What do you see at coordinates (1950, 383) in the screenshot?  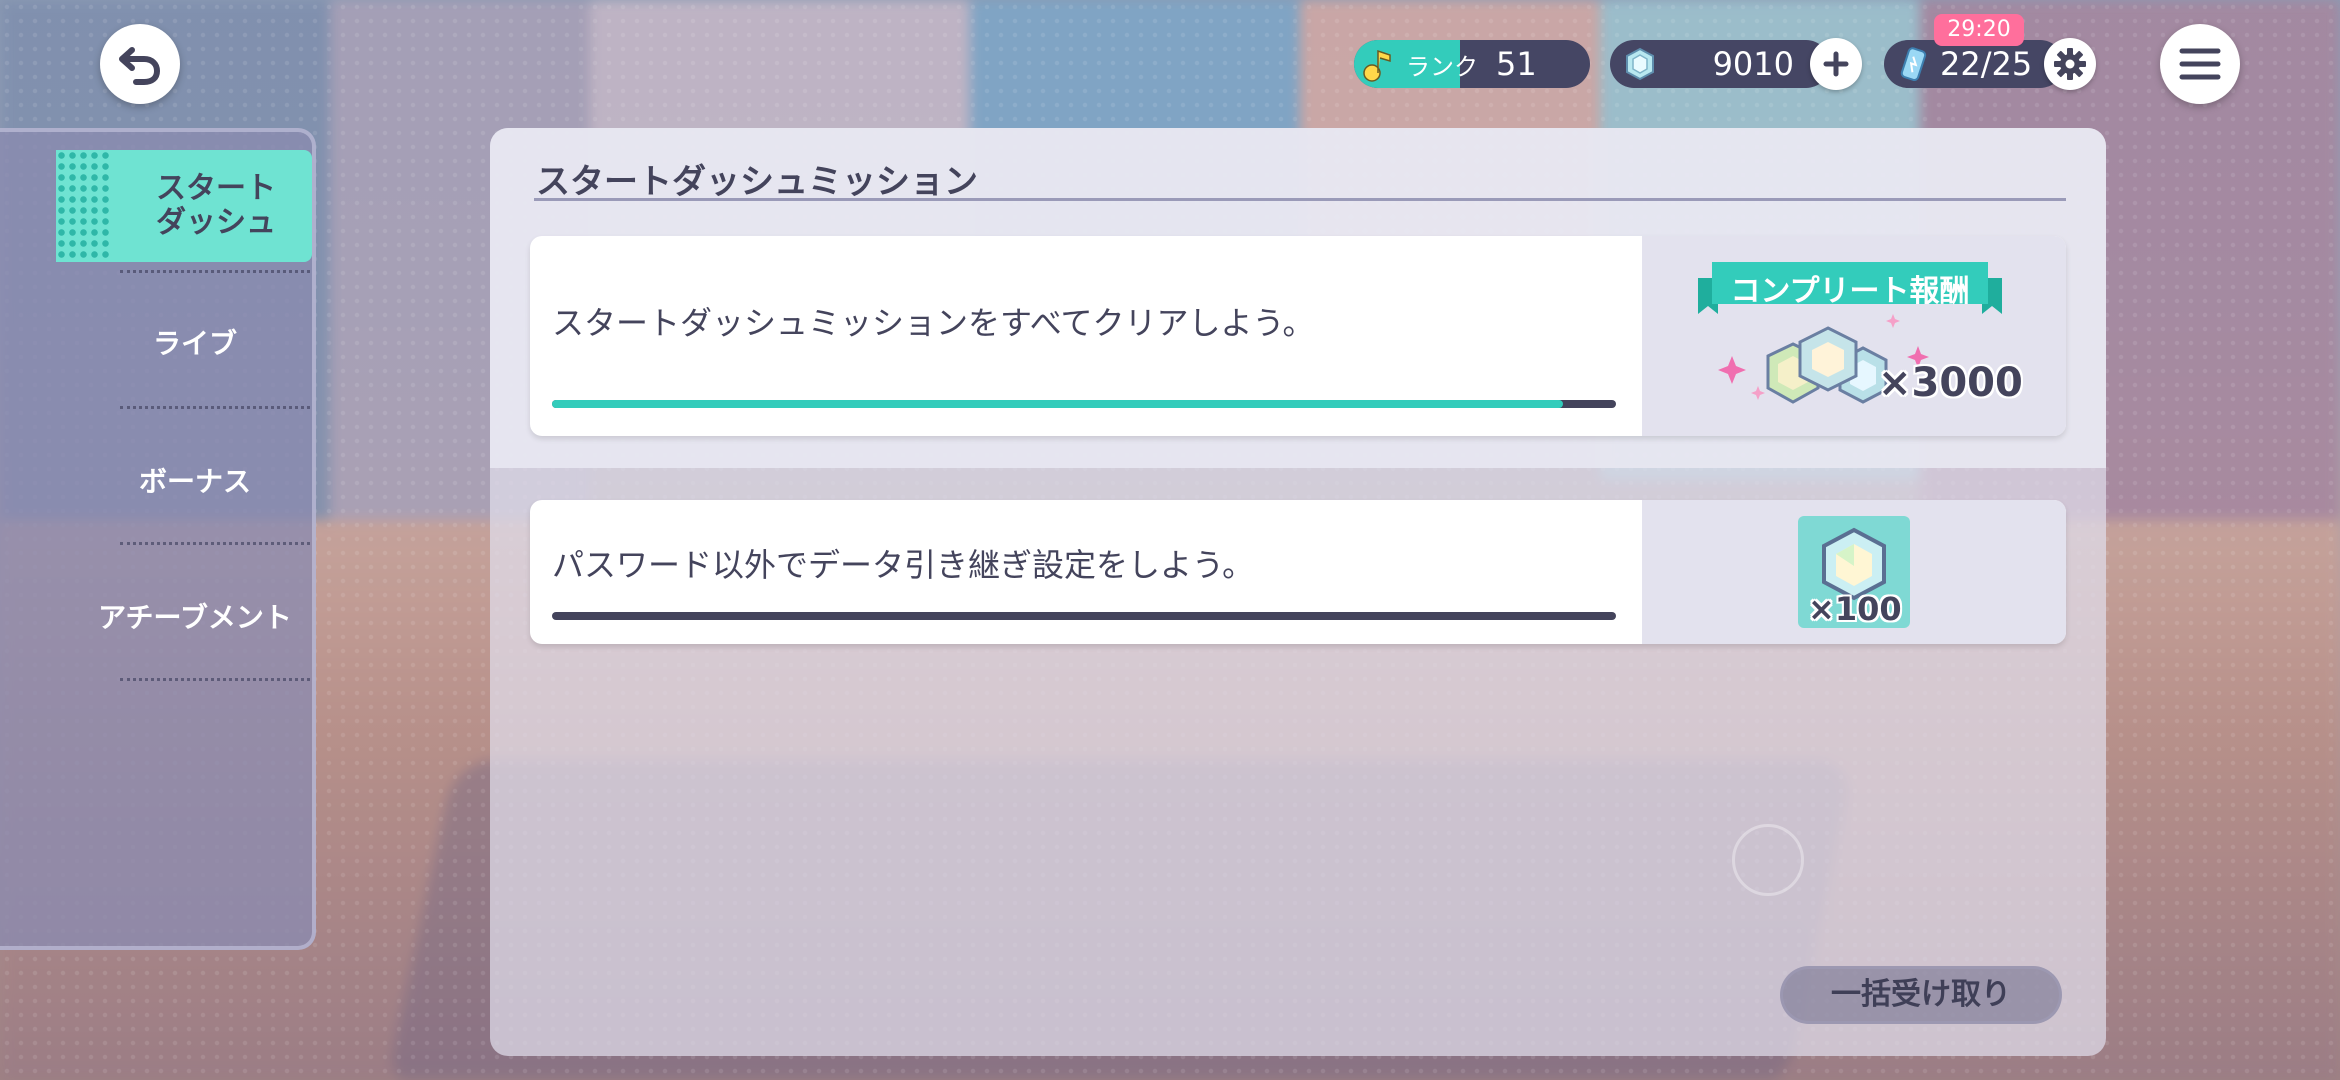 I see `reward-quantity: ×3000` at bounding box center [1950, 383].